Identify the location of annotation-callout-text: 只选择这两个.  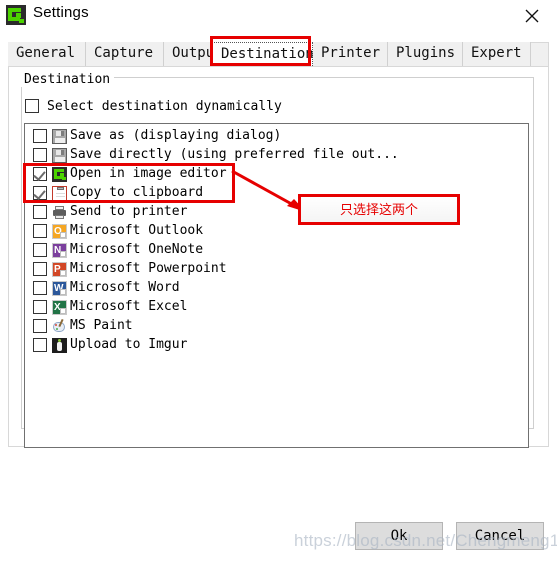
(378, 209).